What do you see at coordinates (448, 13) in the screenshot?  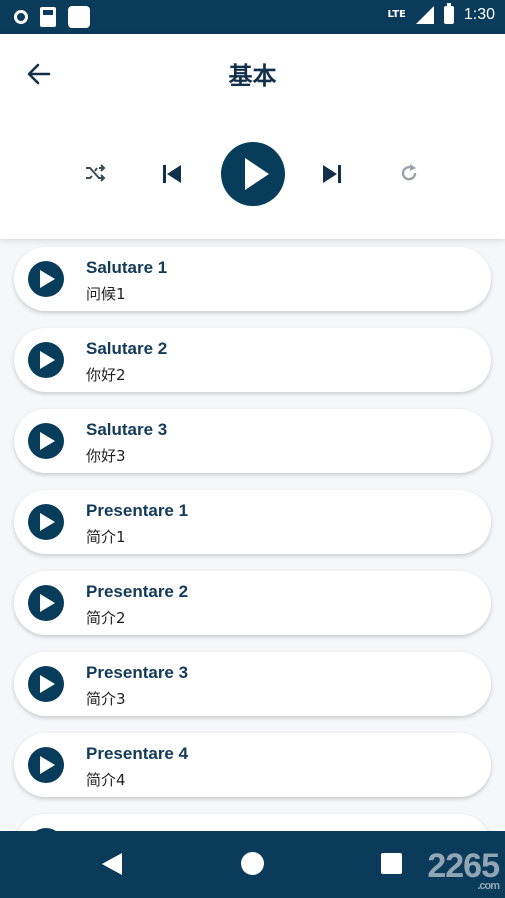 I see `battery-icon` at bounding box center [448, 13].